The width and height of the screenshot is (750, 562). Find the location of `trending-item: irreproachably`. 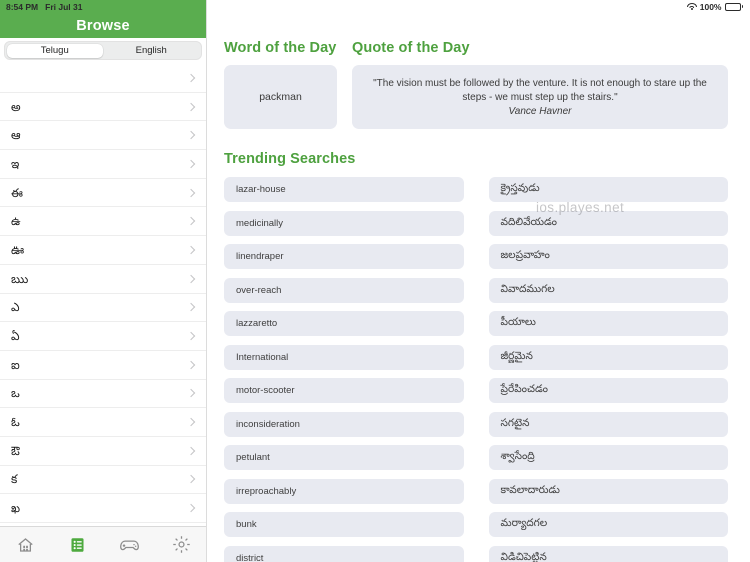

trending-item: irreproachably is located at coordinates (344, 491).